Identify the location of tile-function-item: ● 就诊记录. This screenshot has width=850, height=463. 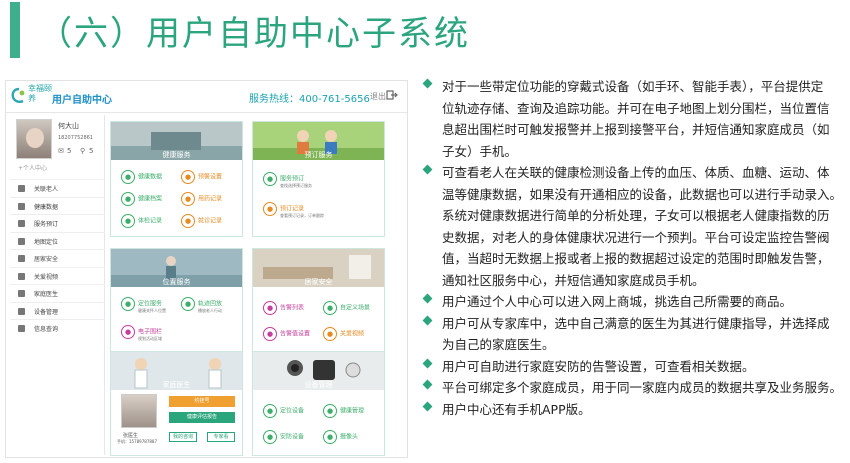
(201, 221).